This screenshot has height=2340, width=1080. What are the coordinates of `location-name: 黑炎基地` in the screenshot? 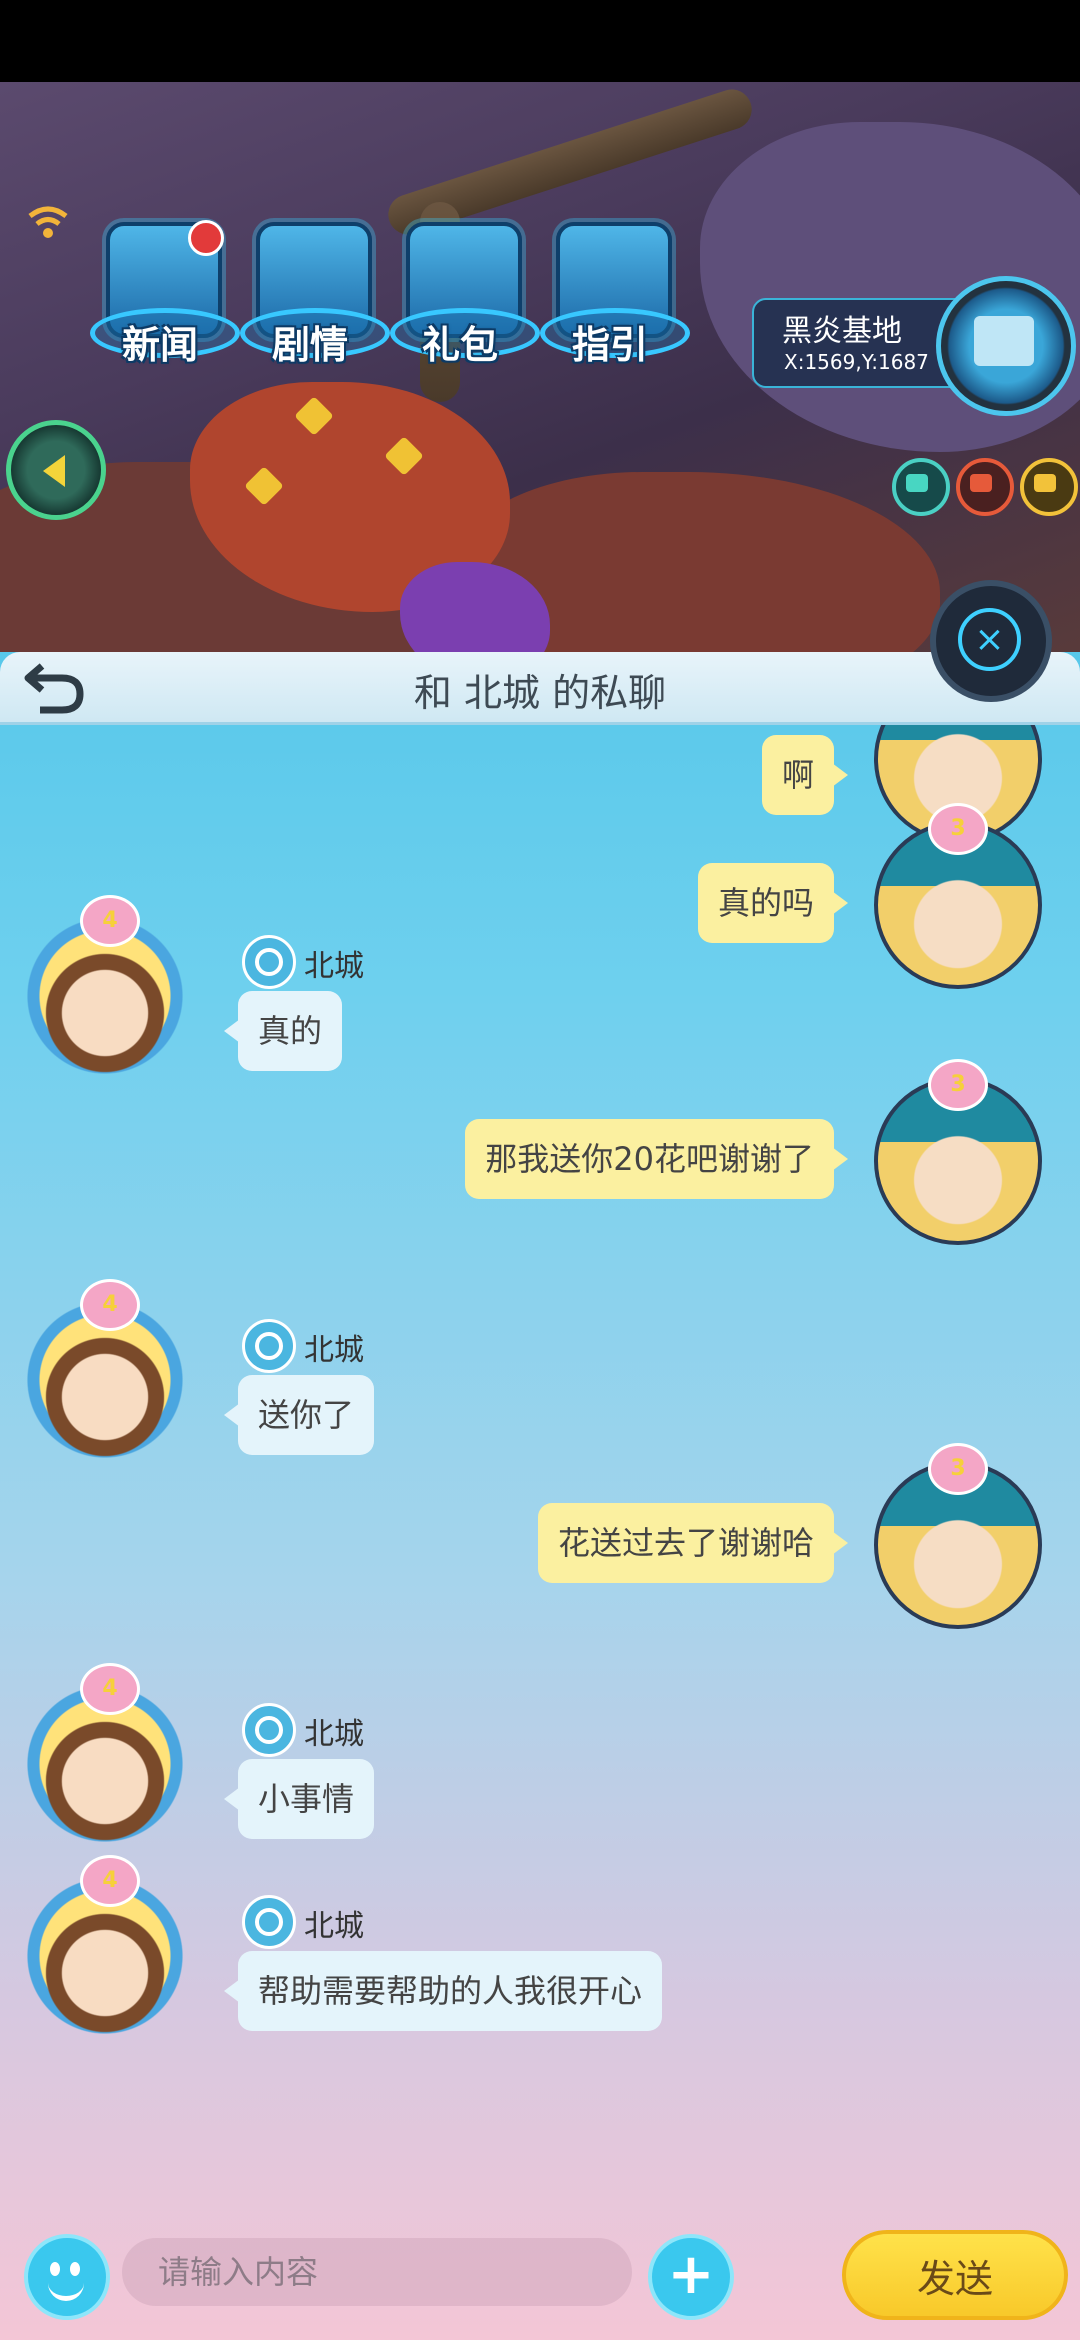 It's located at (842, 331).